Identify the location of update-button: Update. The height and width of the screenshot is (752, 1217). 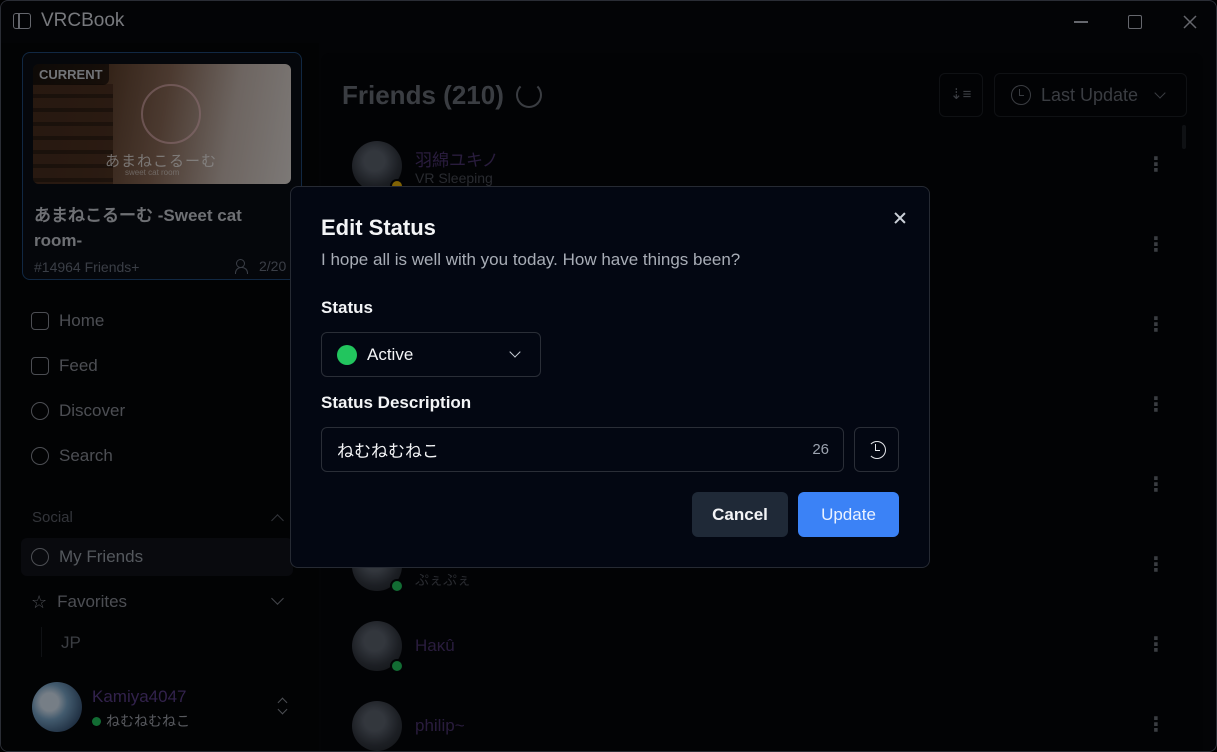
(848, 514).